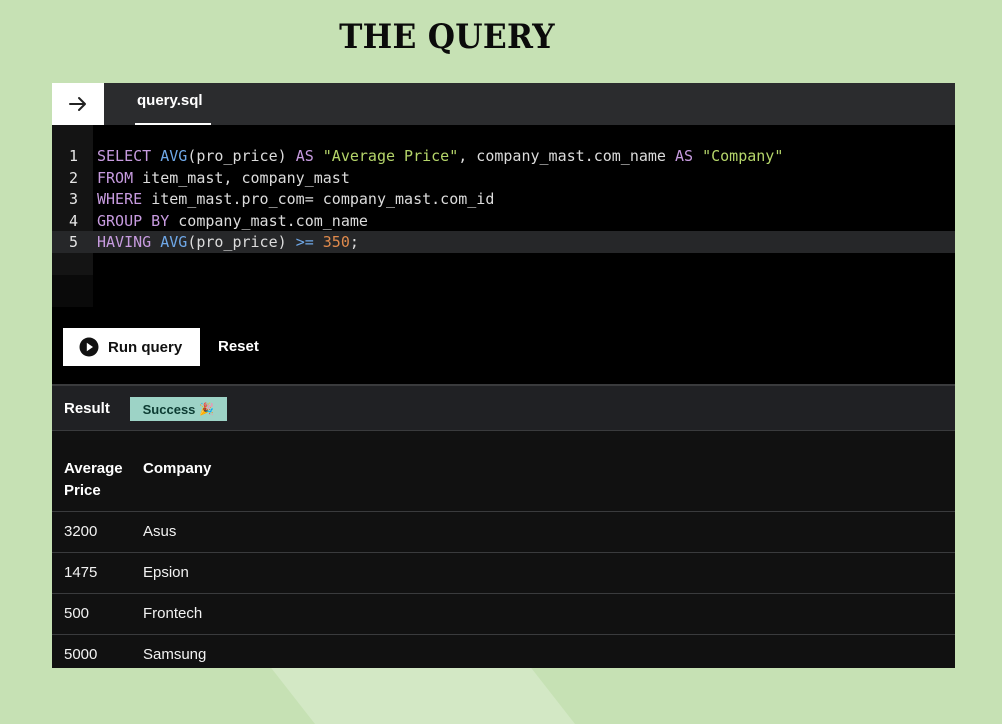  I want to click on cell-company: Frontech, so click(173, 613).